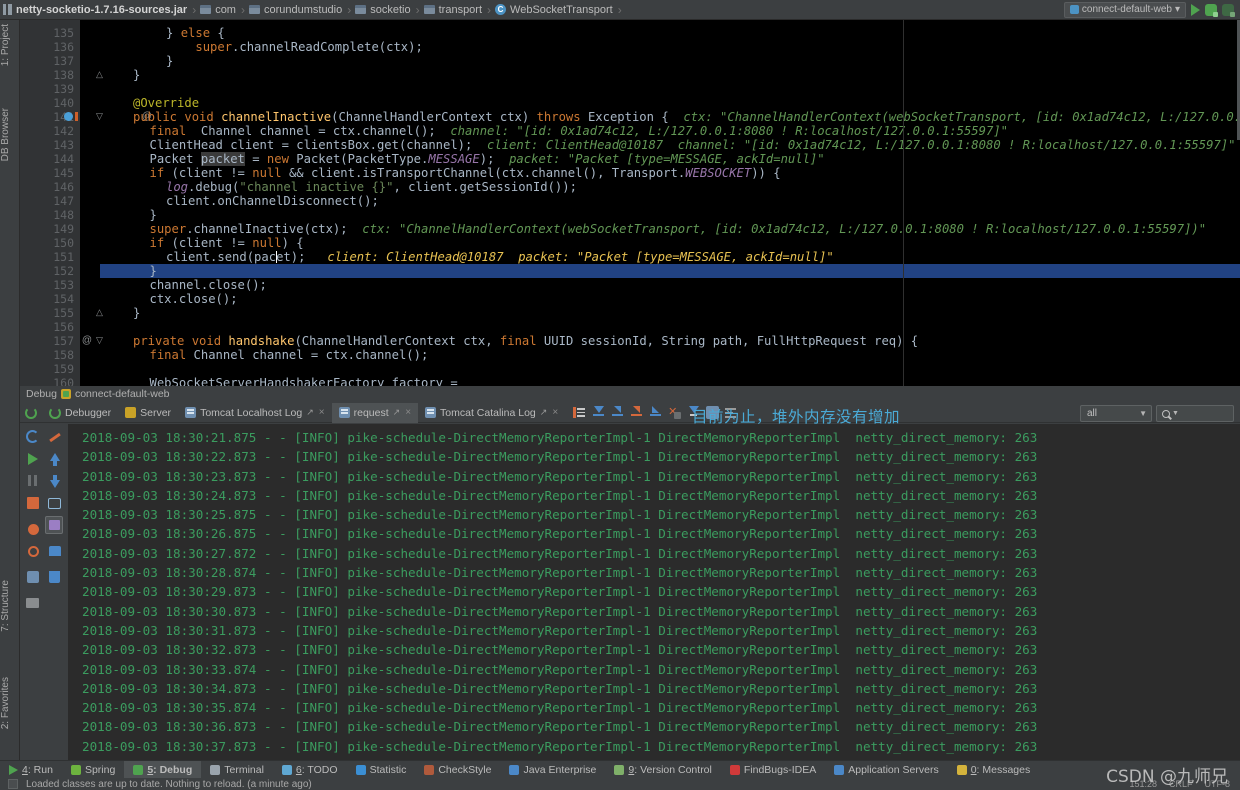  What do you see at coordinates (1143, 413) in the screenshot?
I see `chevron-down-icon: ▼` at bounding box center [1143, 413].